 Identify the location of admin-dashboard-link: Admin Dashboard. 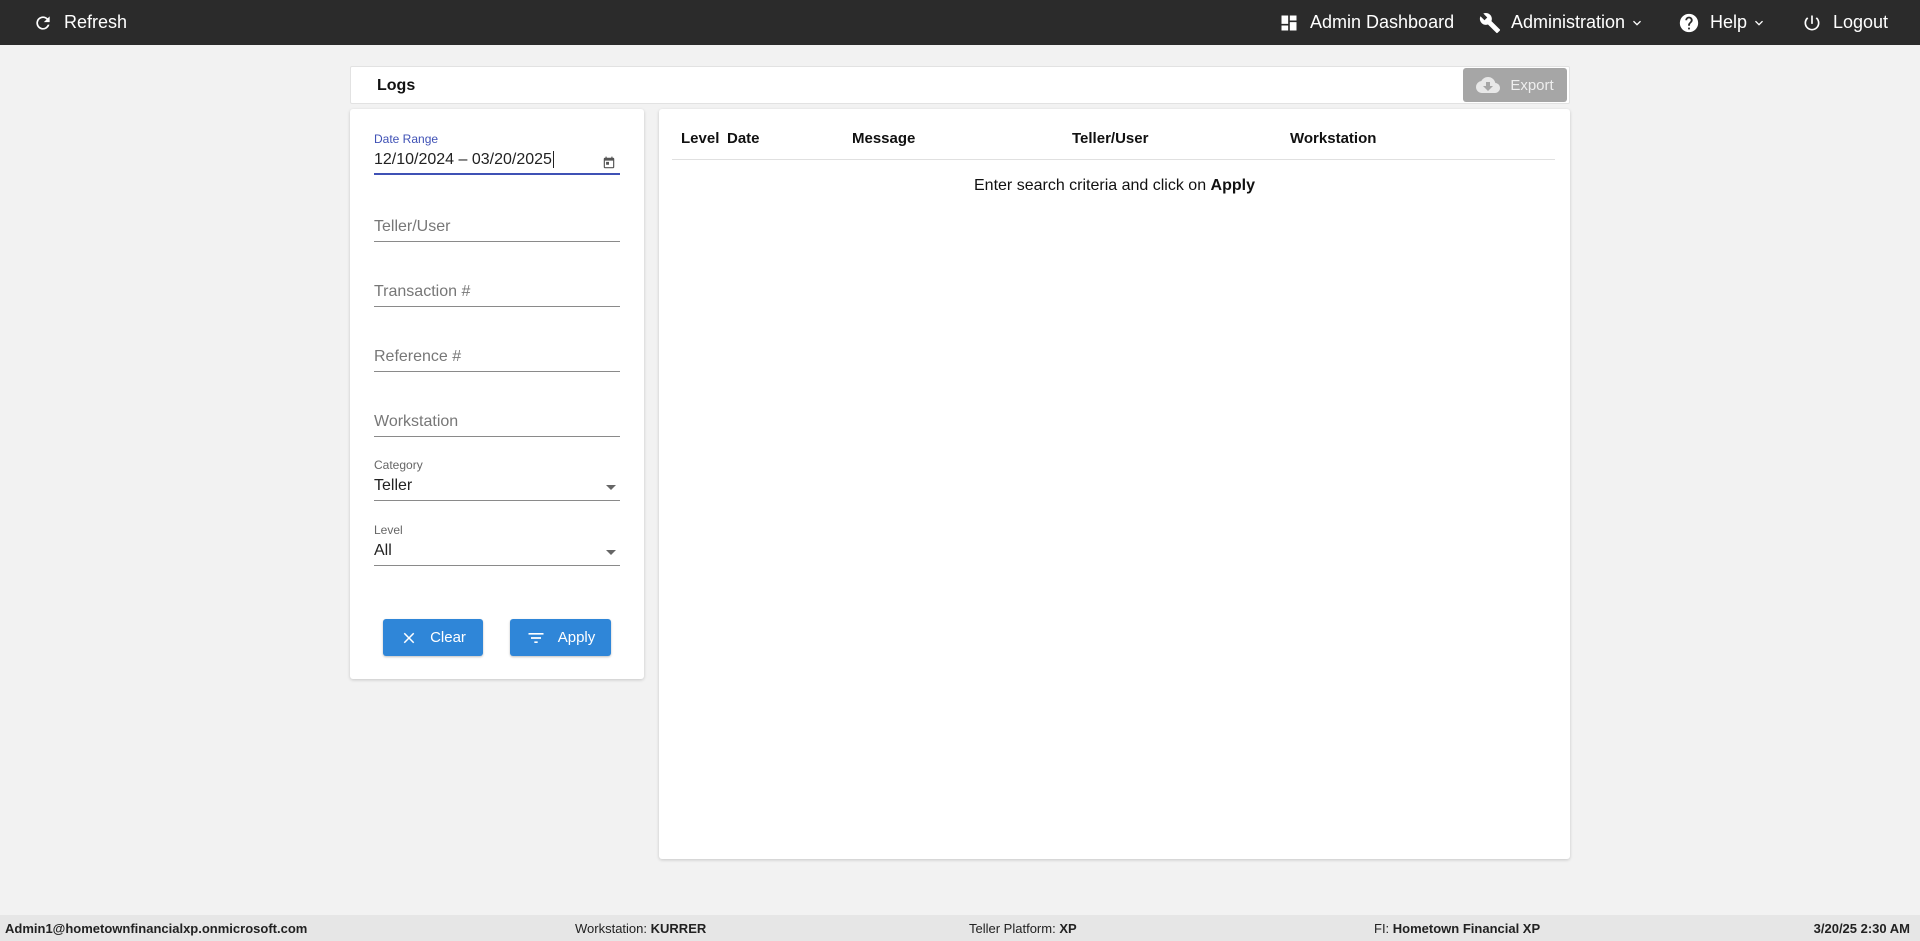
(1365, 22).